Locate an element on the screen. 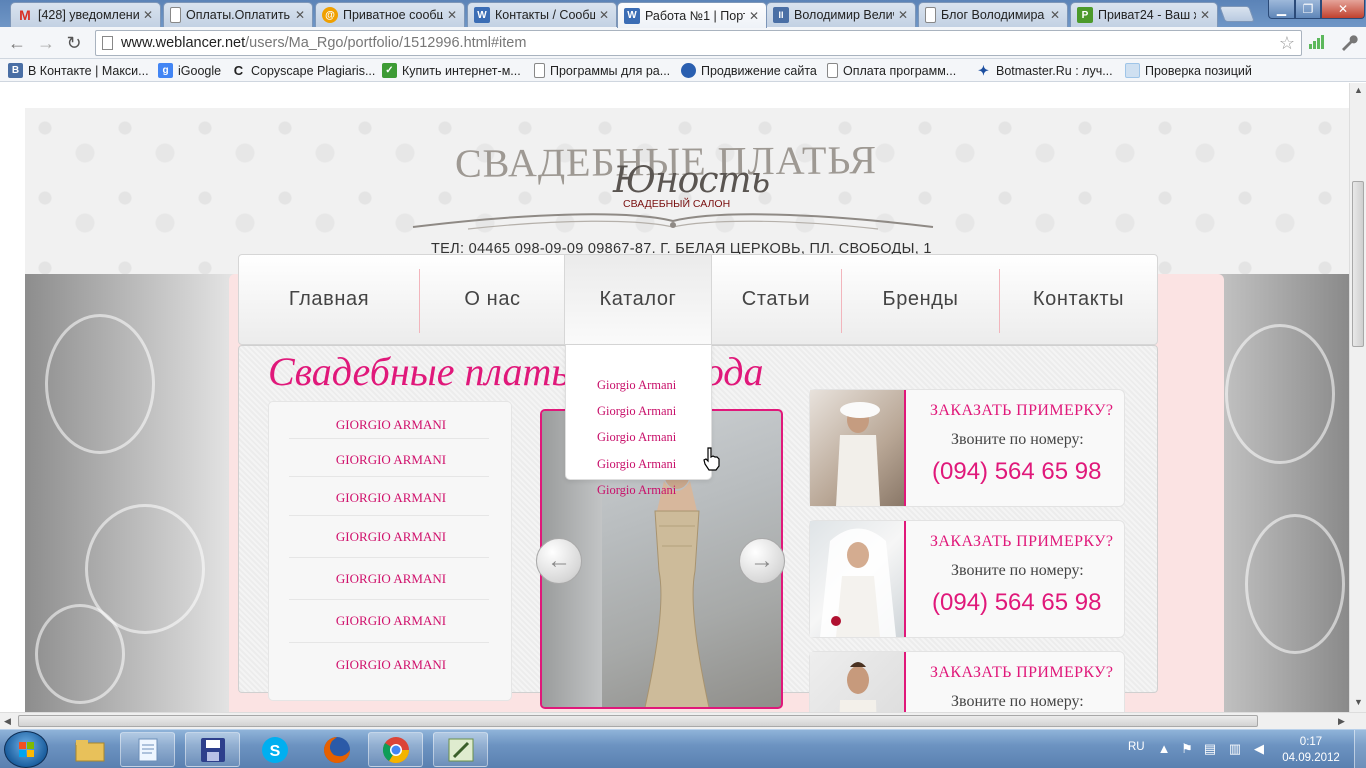 This screenshot has height=768, width=1366. taskbar: S RU ▲ ⚑ ▤ ▥ ◀ 0:17 04.09.2012 is located at coordinates (683, 748).